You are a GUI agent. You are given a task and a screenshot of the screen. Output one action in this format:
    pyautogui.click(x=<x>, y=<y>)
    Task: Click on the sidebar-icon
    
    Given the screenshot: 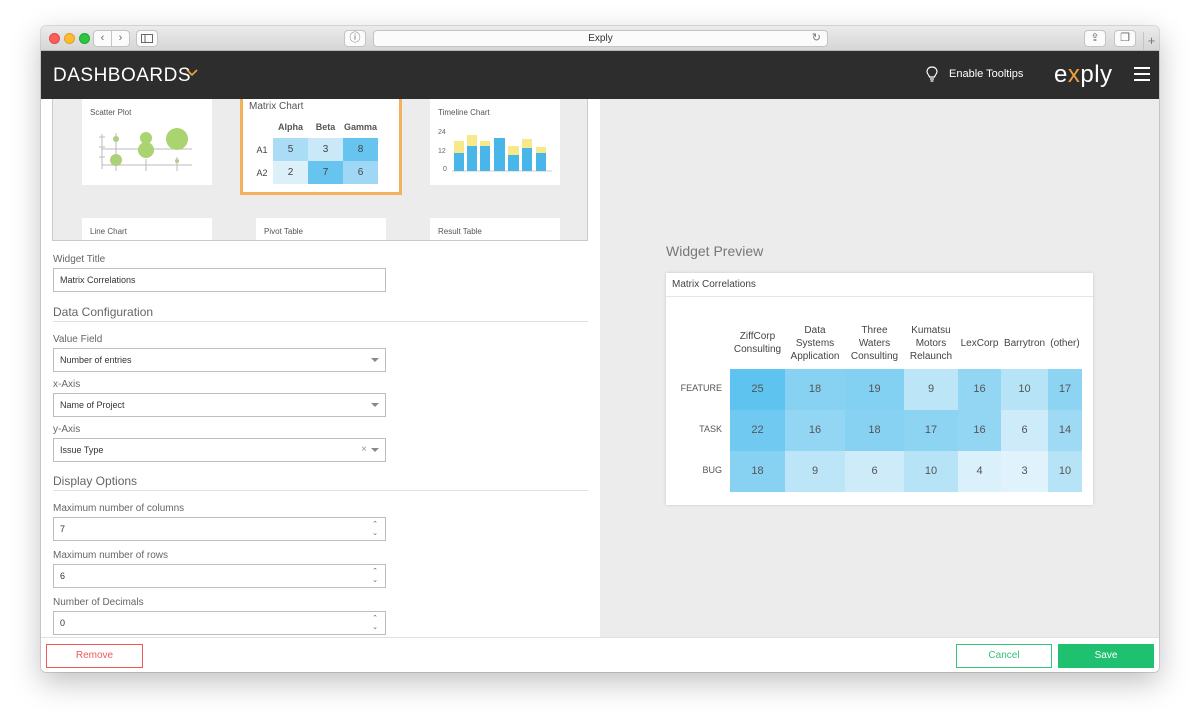 What is the action you would take?
    pyautogui.click(x=147, y=38)
    